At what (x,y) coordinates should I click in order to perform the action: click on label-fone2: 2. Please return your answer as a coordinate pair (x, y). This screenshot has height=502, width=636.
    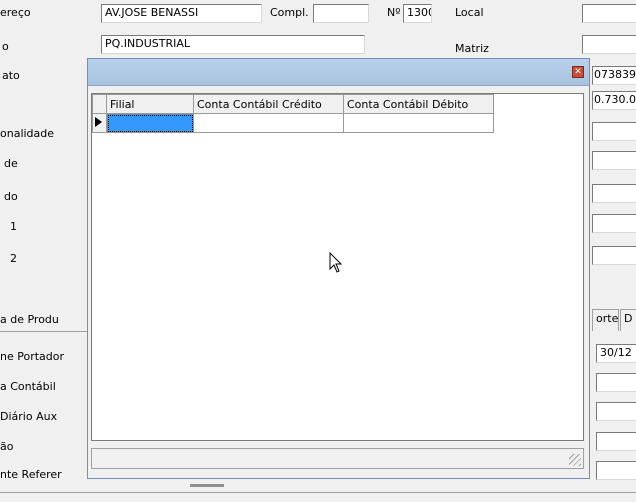
    Looking at the image, I should click on (13, 258).